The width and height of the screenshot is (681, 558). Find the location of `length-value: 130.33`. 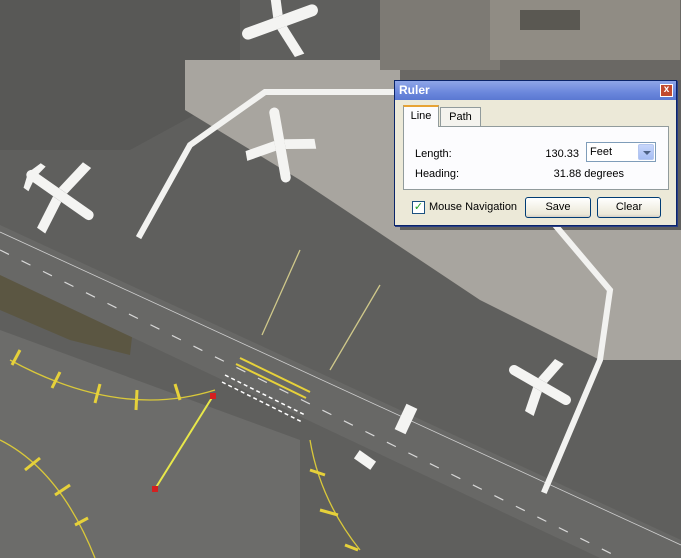

length-value: 130.33 is located at coordinates (562, 154).